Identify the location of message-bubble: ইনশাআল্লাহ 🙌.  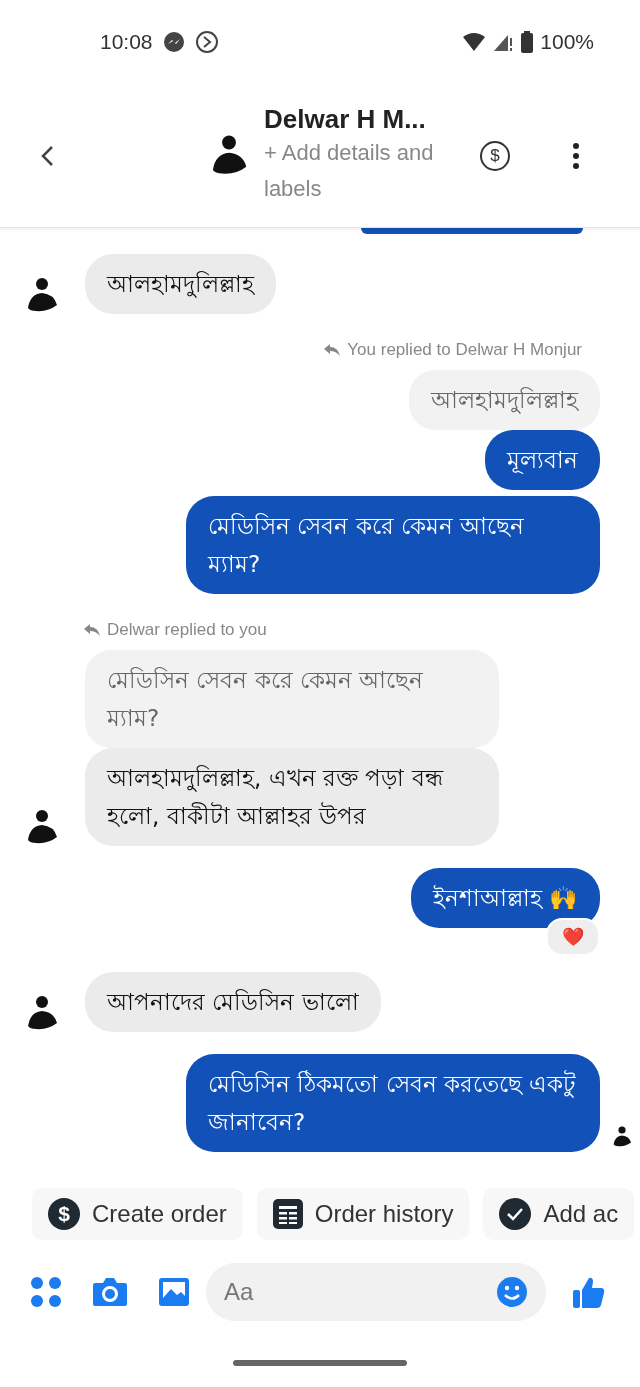
(505, 898).